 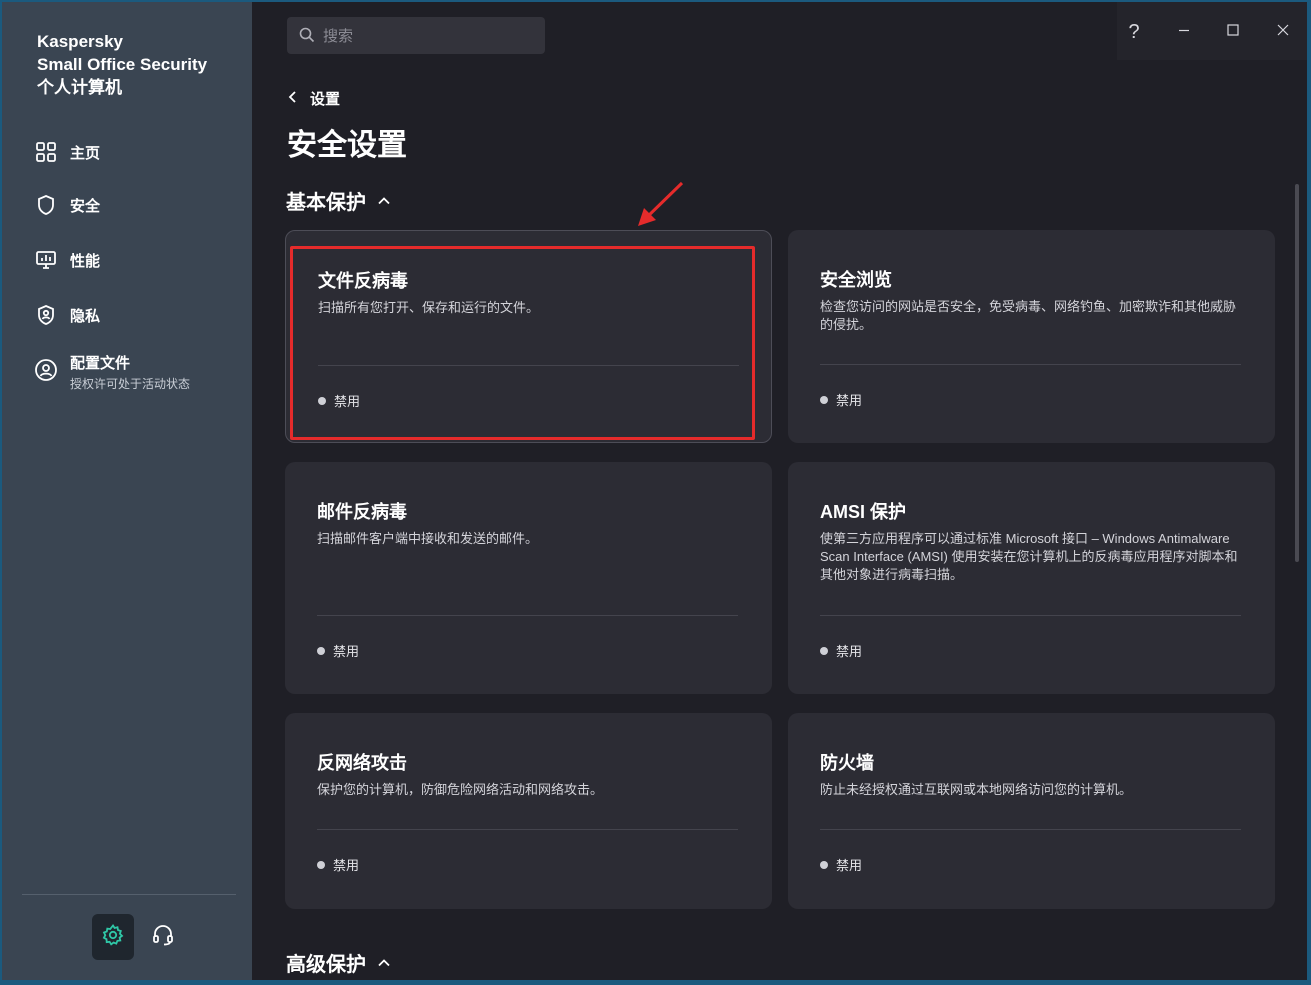 I want to click on annotation-arrow-icon, so click(x=661, y=203).